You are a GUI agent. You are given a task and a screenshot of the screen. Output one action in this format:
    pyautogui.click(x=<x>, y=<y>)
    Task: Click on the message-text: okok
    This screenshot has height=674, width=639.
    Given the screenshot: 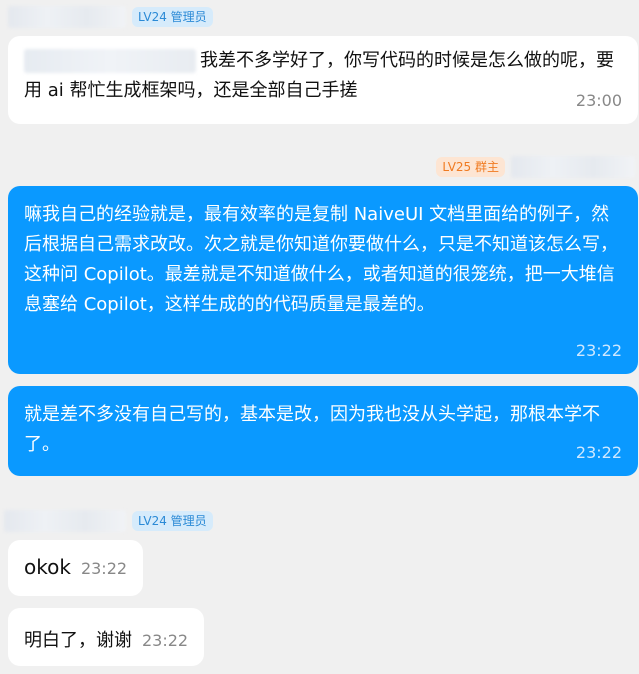 What is the action you would take?
    pyautogui.click(x=47, y=567)
    